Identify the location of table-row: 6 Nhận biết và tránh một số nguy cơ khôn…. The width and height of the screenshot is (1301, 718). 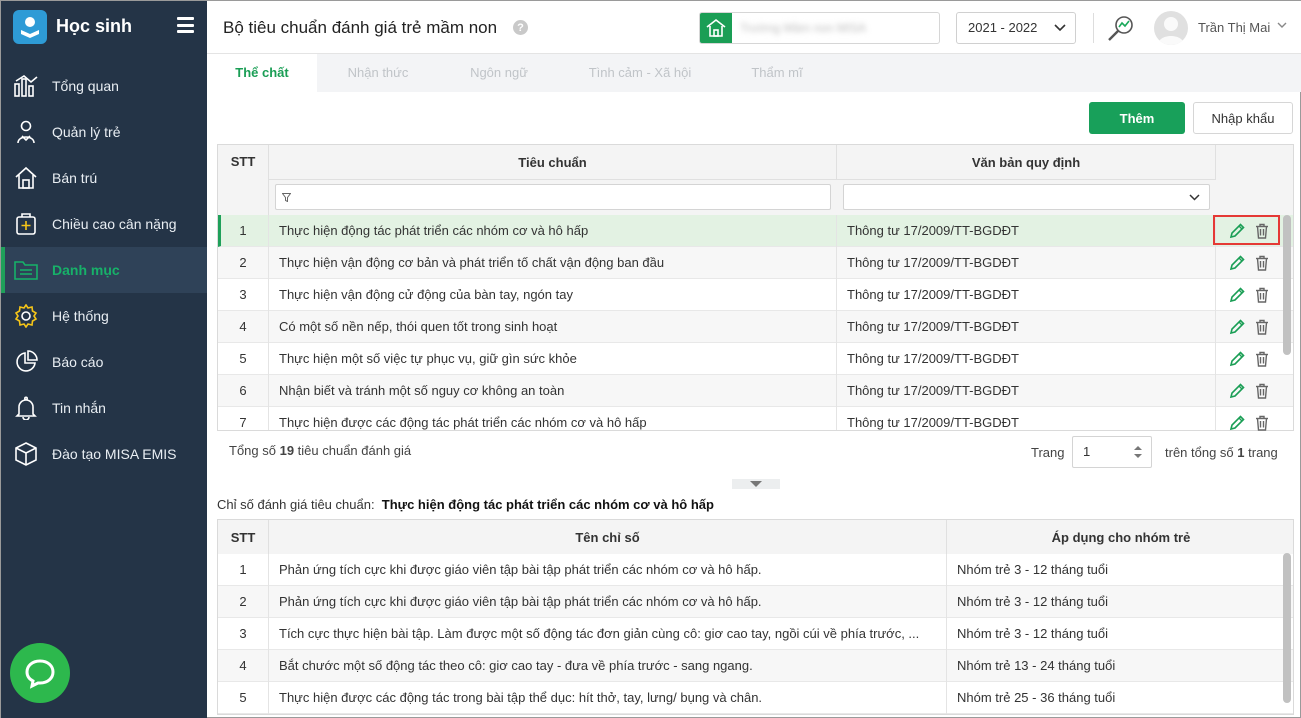
(755, 391).